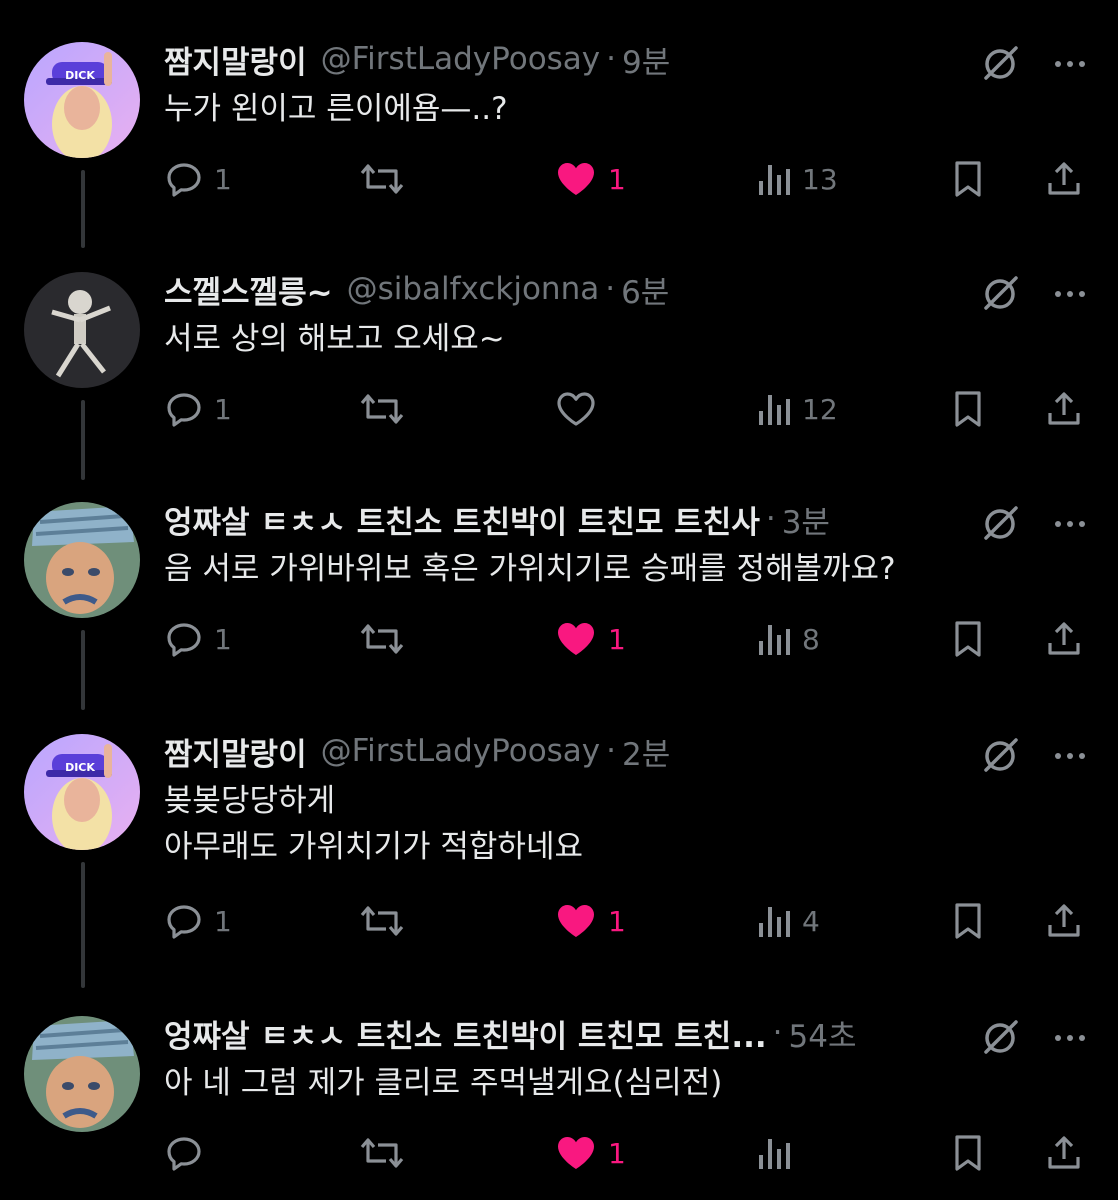  What do you see at coordinates (811, 639) in the screenshot?
I see `view-count: 8` at bounding box center [811, 639].